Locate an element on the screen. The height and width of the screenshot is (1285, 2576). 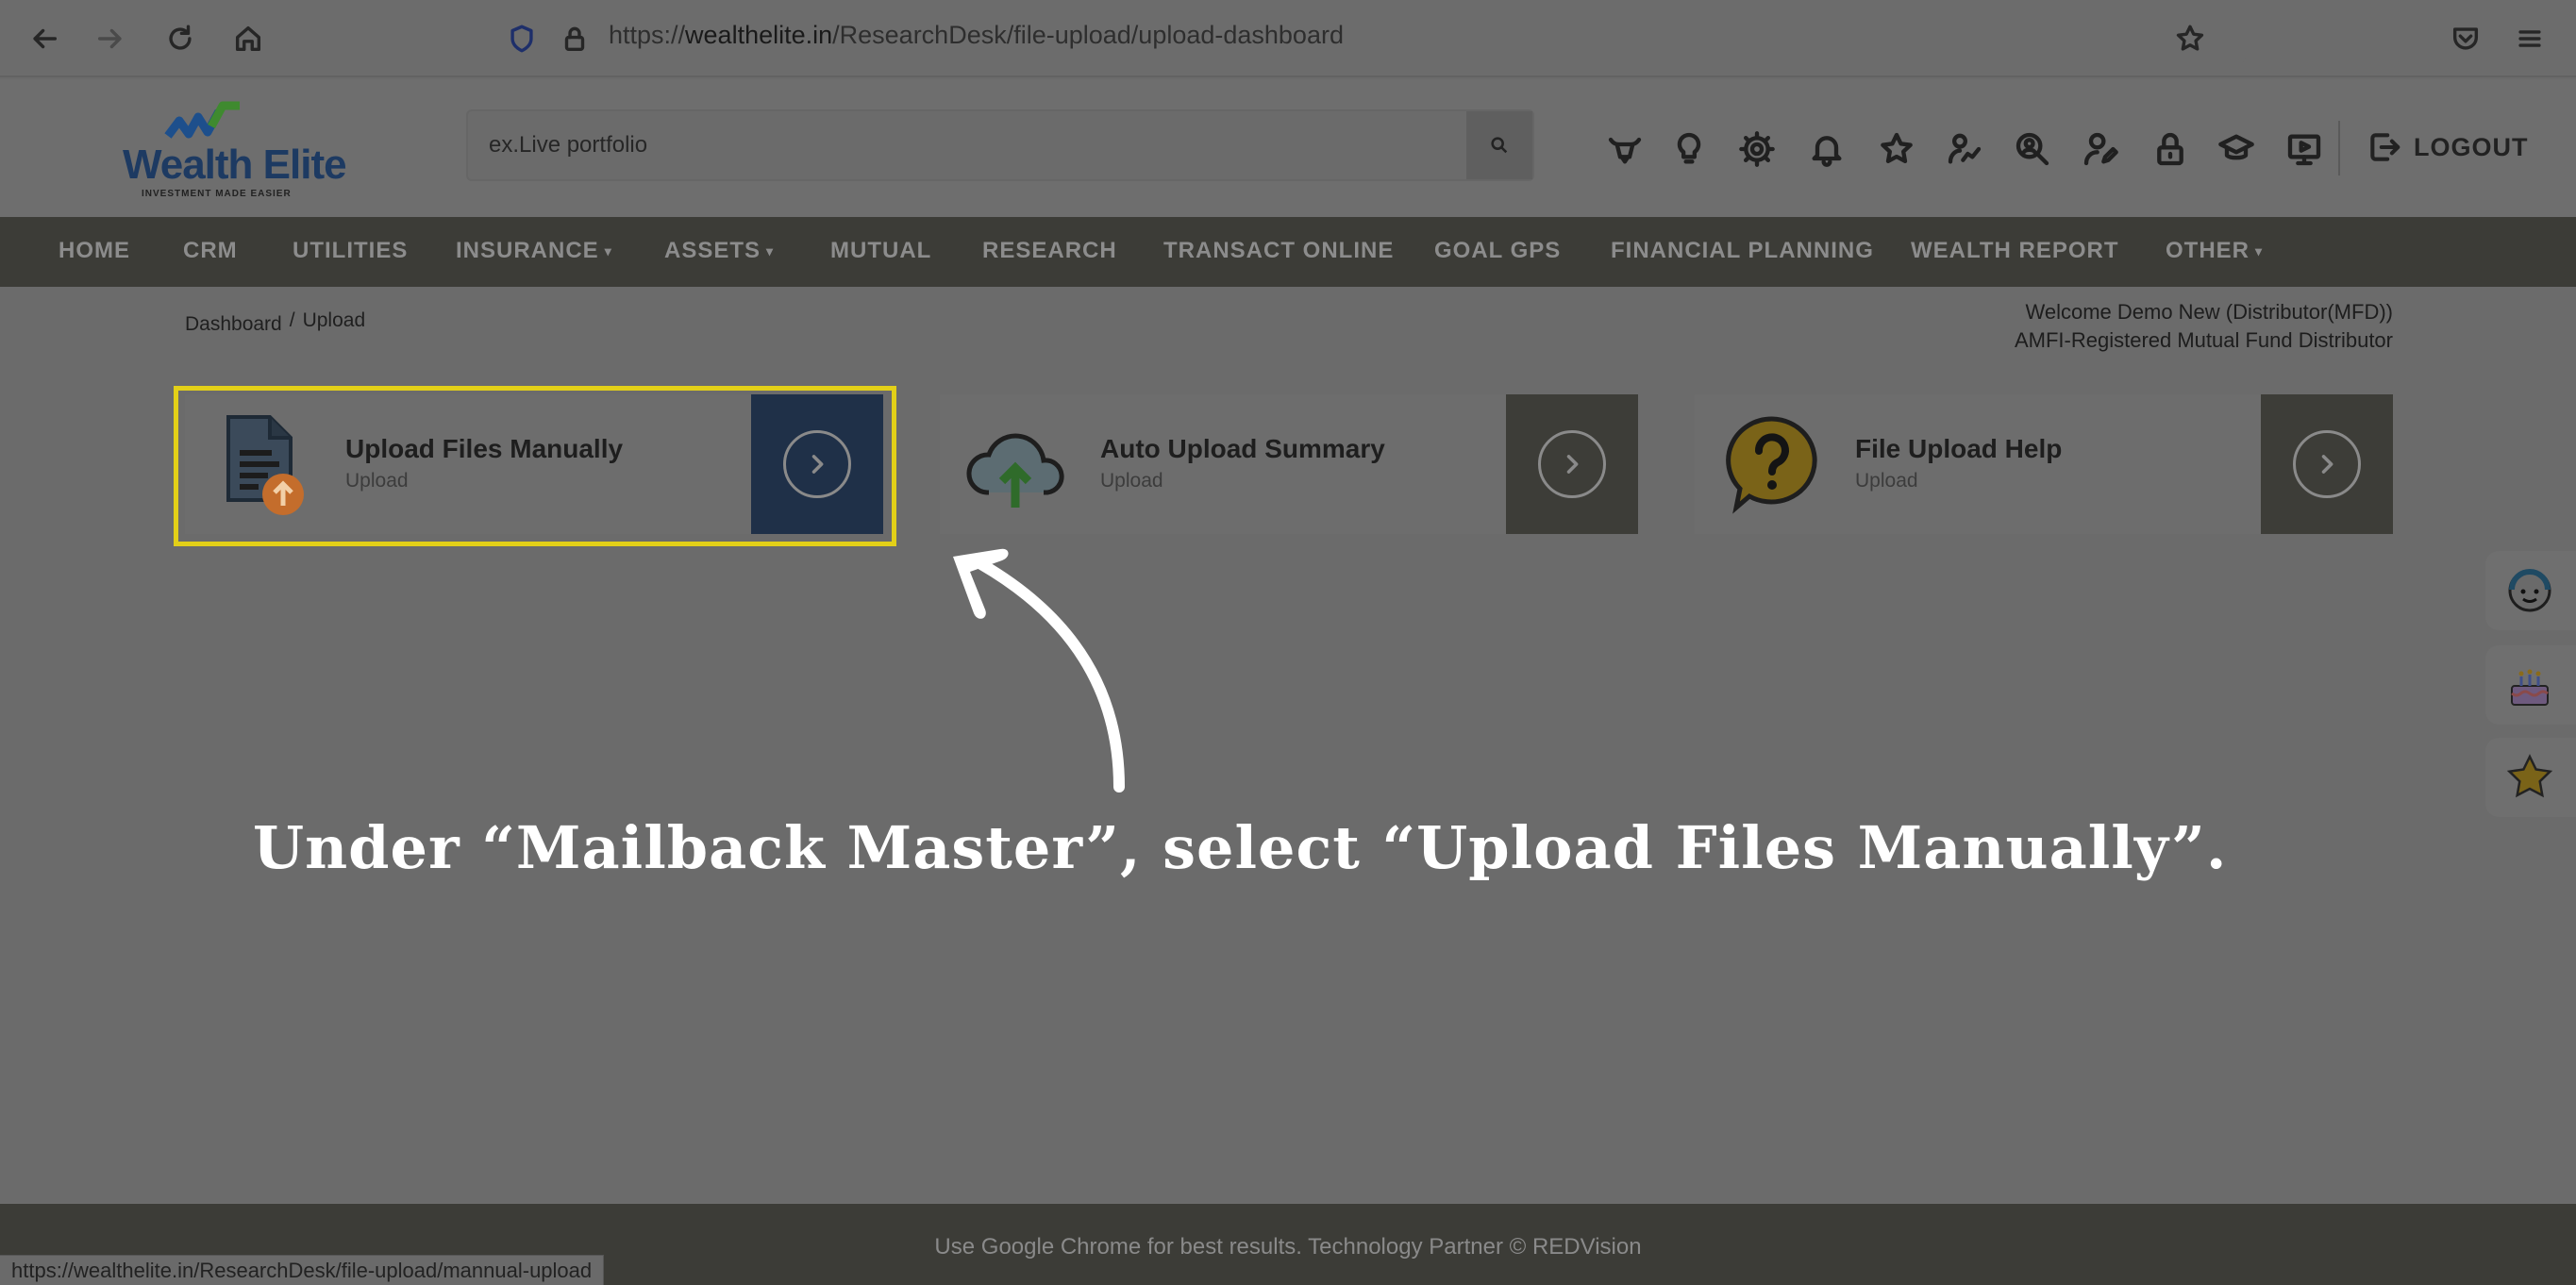
search-user-icon is located at coordinates (2032, 149).